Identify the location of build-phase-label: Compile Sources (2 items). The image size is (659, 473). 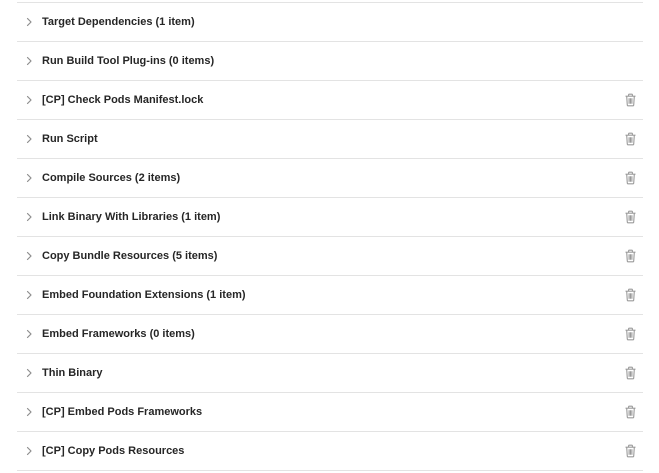
(111, 178).